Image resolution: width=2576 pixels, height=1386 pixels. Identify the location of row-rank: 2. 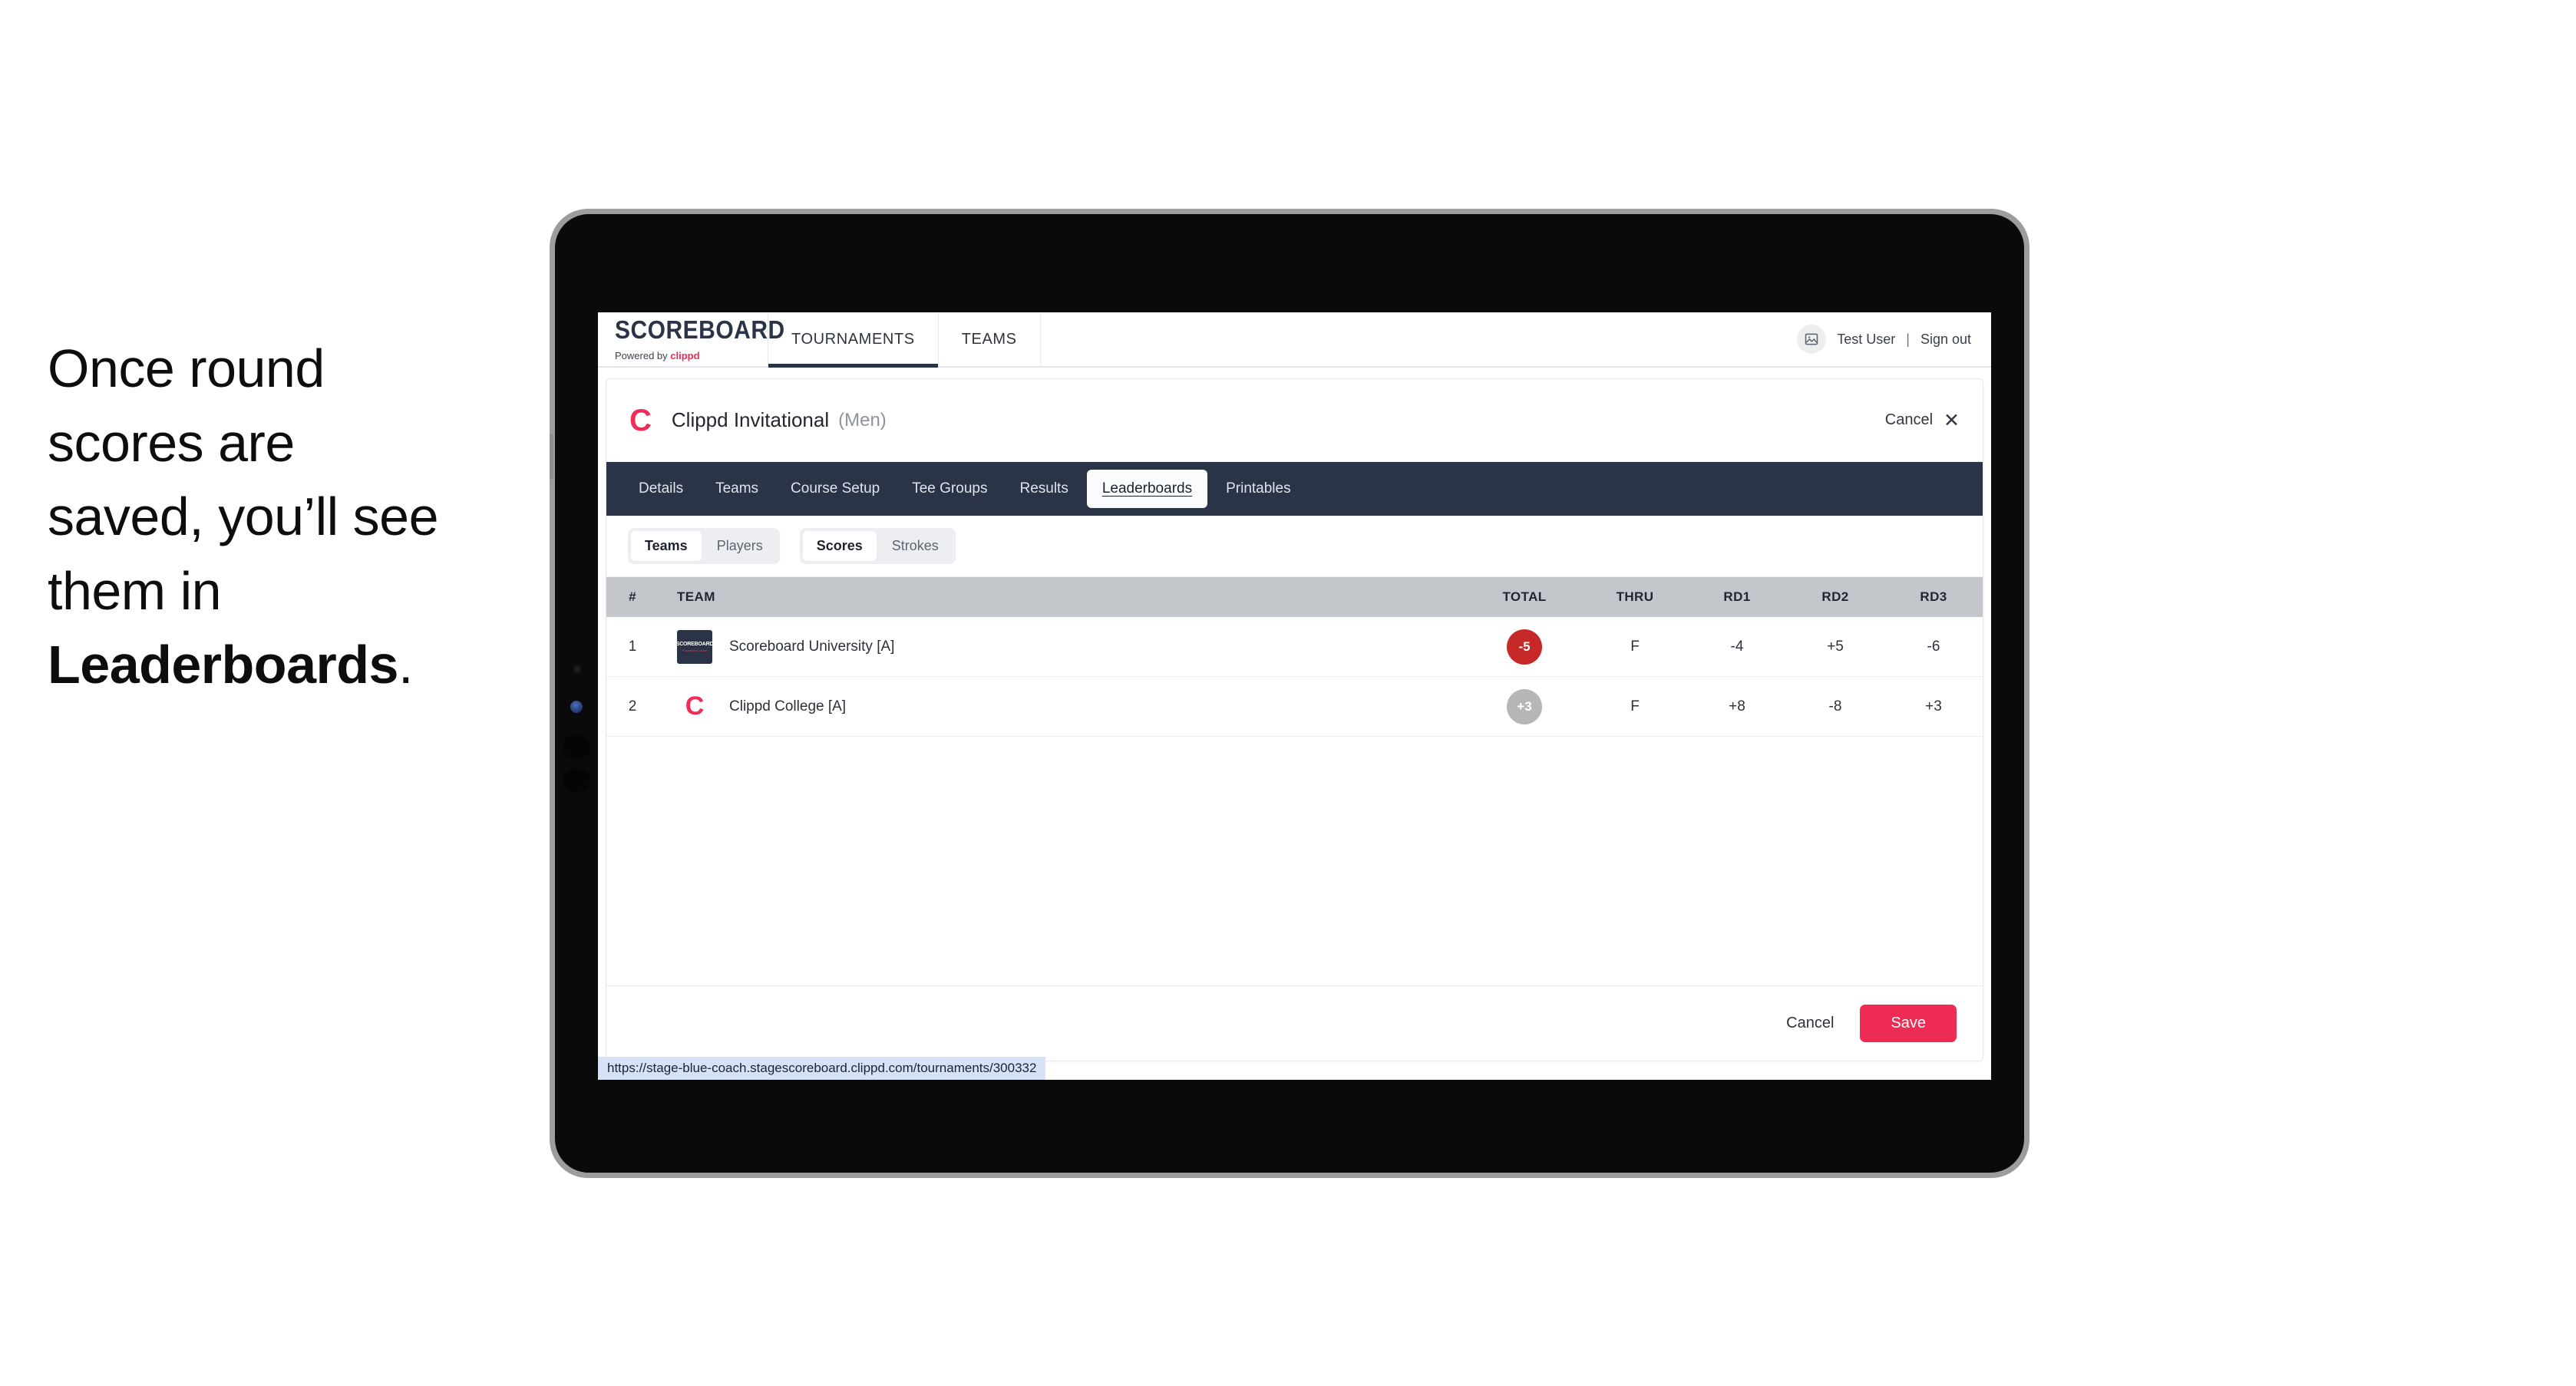
(632, 706).